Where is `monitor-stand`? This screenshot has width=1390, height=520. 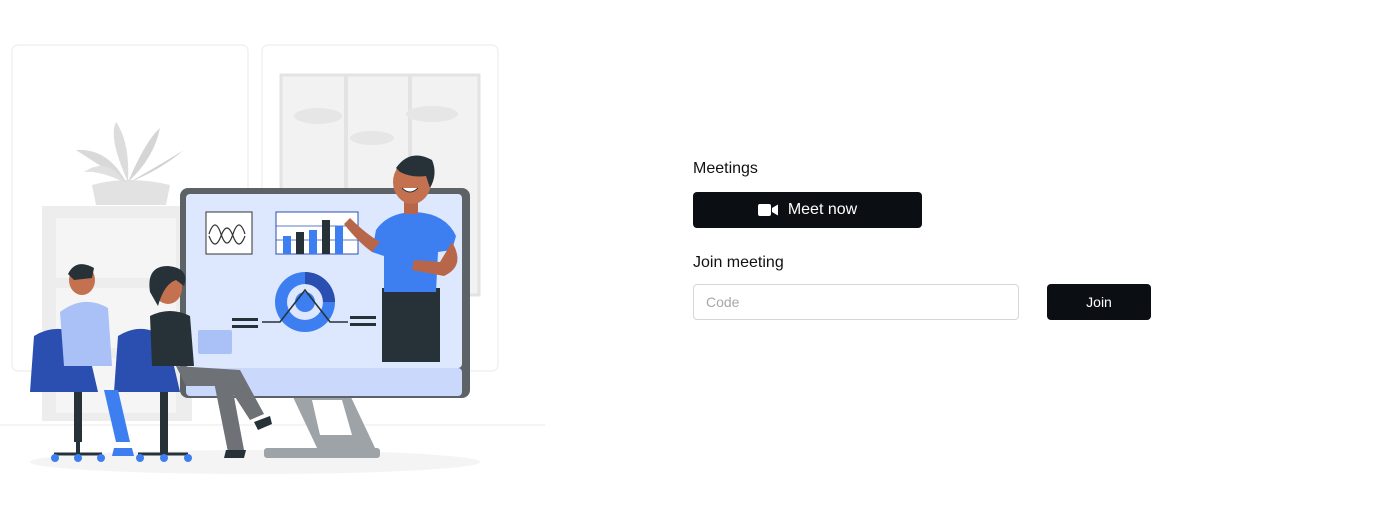
monitor-stand is located at coordinates (322, 426).